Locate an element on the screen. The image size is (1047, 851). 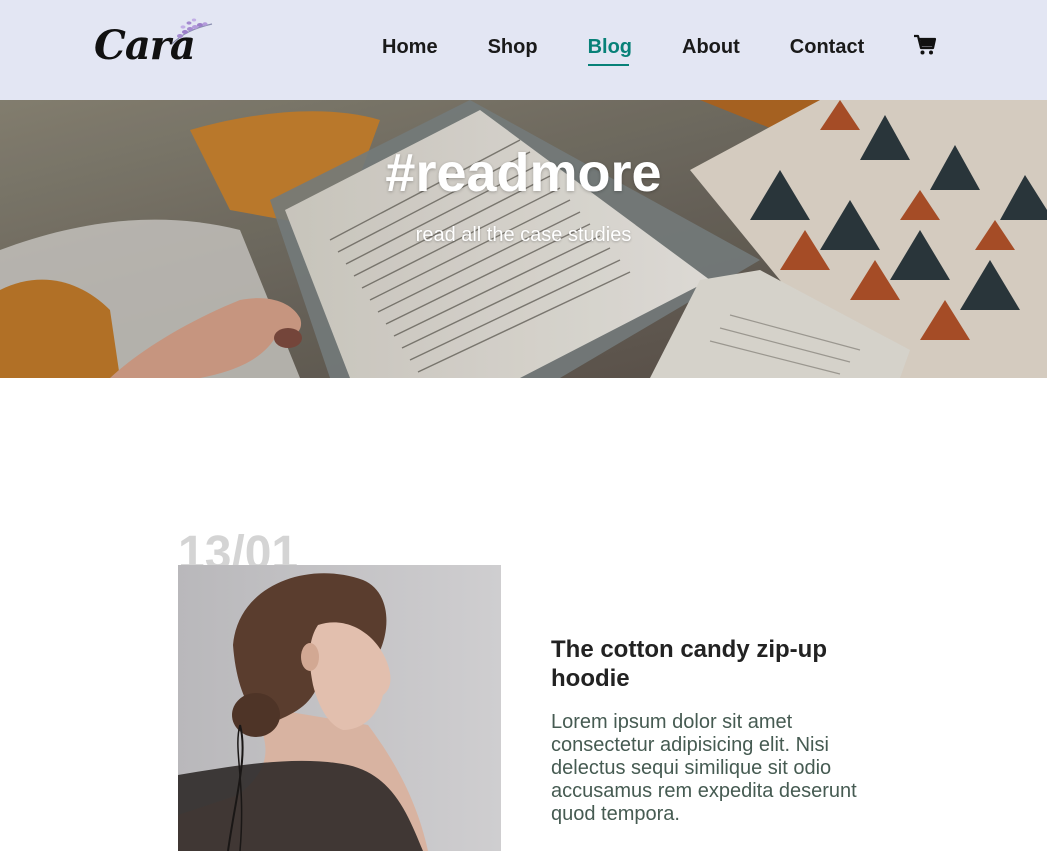
blog-post-title: The cotton candy zip-up hoodie is located at coordinates (711, 664).